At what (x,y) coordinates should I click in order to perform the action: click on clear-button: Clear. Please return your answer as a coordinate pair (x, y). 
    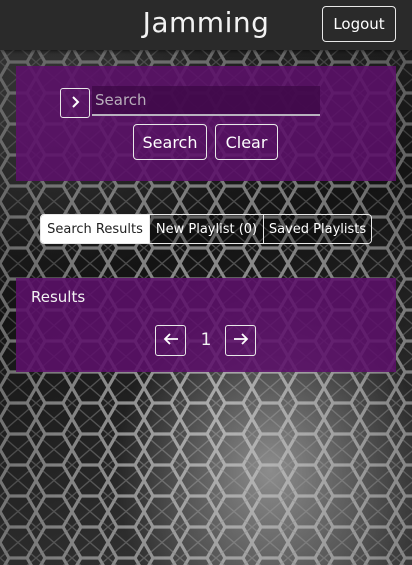
    Looking at the image, I should click on (246, 142).